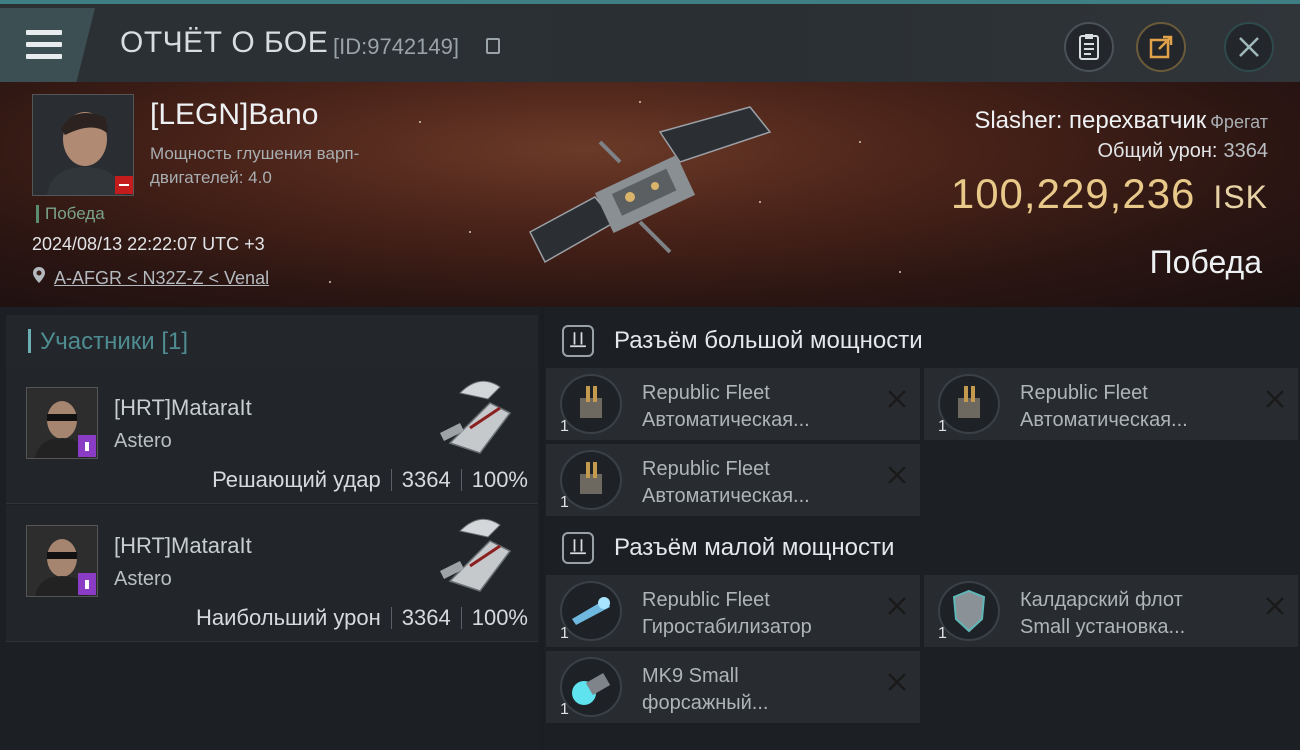 The height and width of the screenshot is (750, 1300). I want to click on total-damage: Общий урон: 3364, so click(1183, 151).